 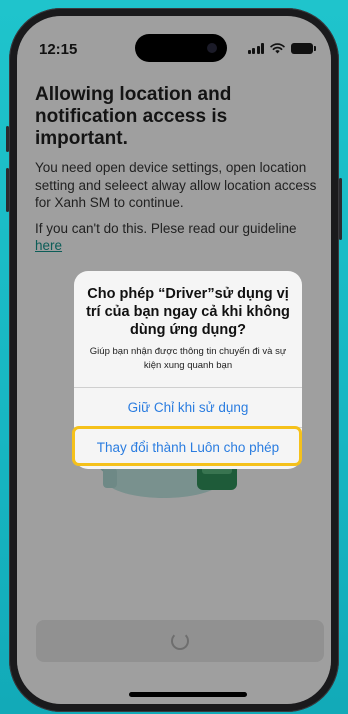 What do you see at coordinates (340, 209) in the screenshot?
I see `side-button-right` at bounding box center [340, 209].